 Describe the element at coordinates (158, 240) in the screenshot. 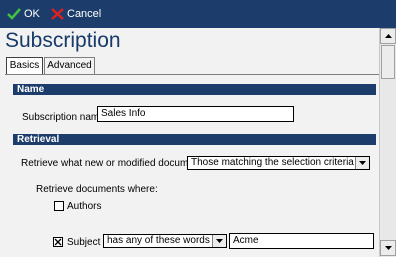

I see `subject-condition-value: has any of these words` at that location.